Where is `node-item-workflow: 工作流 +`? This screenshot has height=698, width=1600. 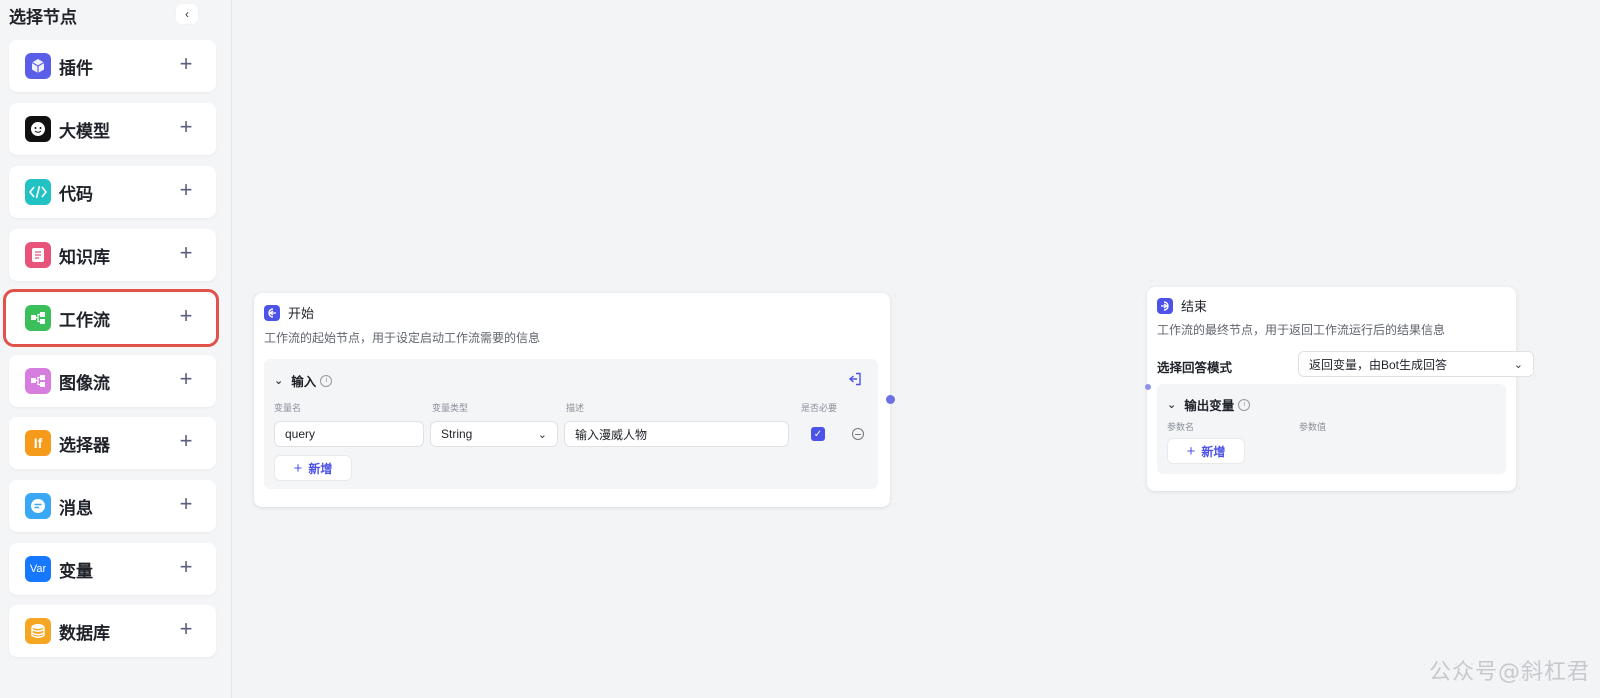 node-item-workflow: 工作流 + is located at coordinates (111, 318).